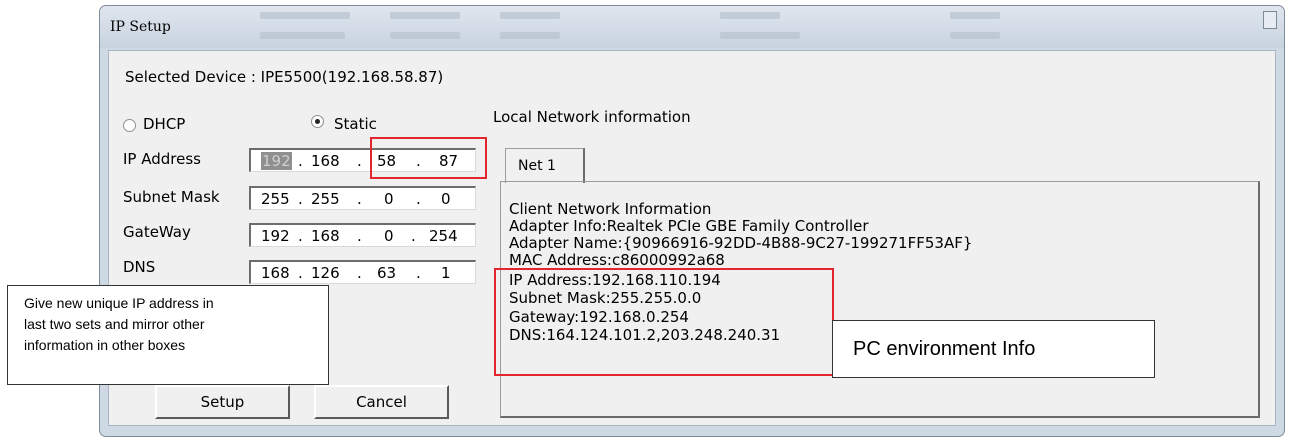 This screenshot has width=1290, height=441. Describe the element at coordinates (692, 27) in the screenshot. I see `title-bar: IP Setup` at that location.